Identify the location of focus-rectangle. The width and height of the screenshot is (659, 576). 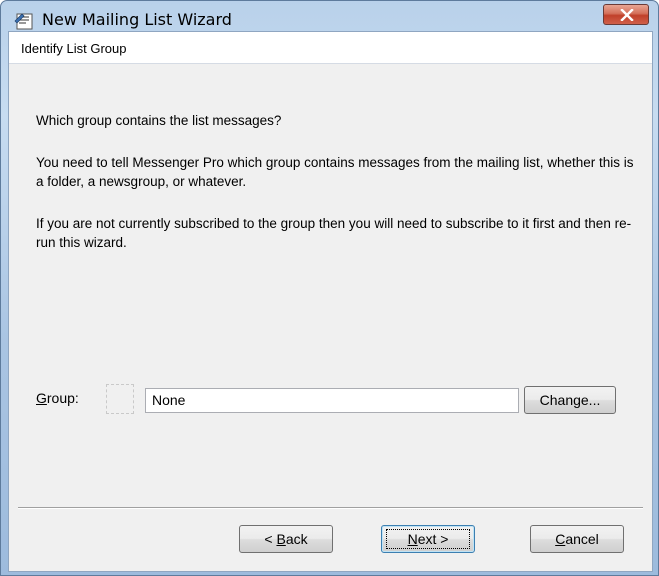
(428, 539).